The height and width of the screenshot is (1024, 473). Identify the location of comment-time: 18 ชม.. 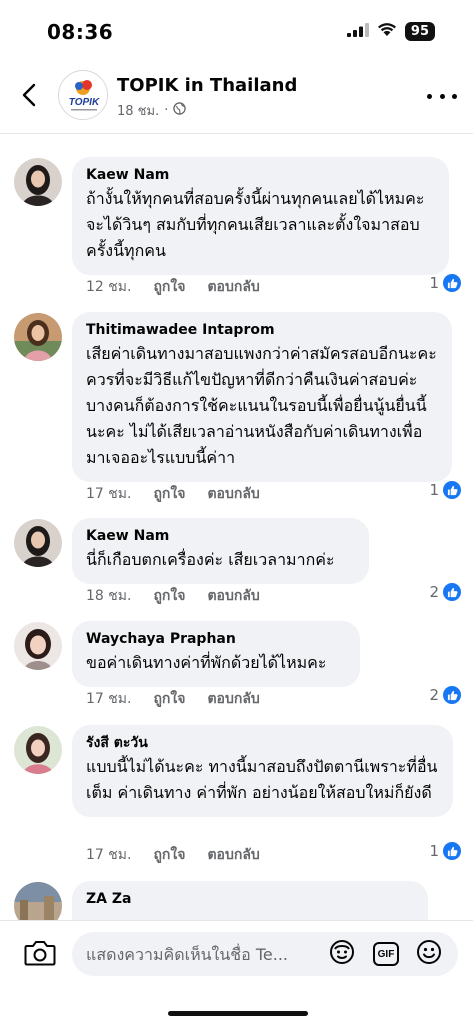
(109, 596).